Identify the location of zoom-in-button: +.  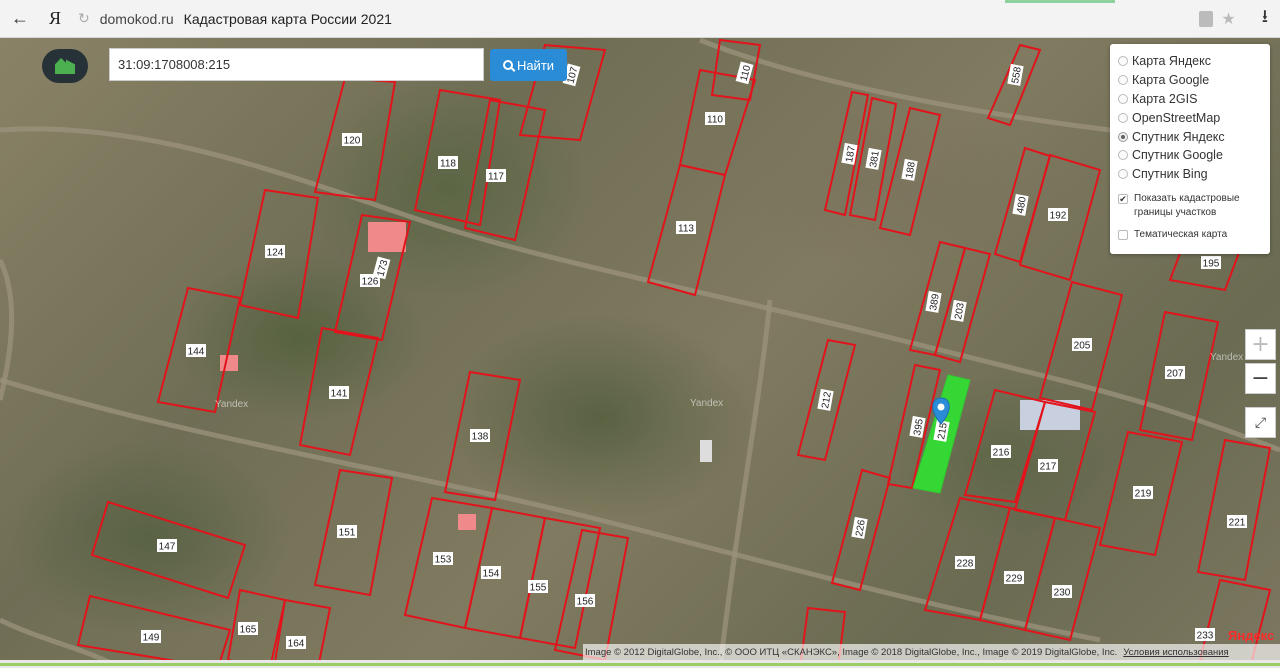
(1260, 344).